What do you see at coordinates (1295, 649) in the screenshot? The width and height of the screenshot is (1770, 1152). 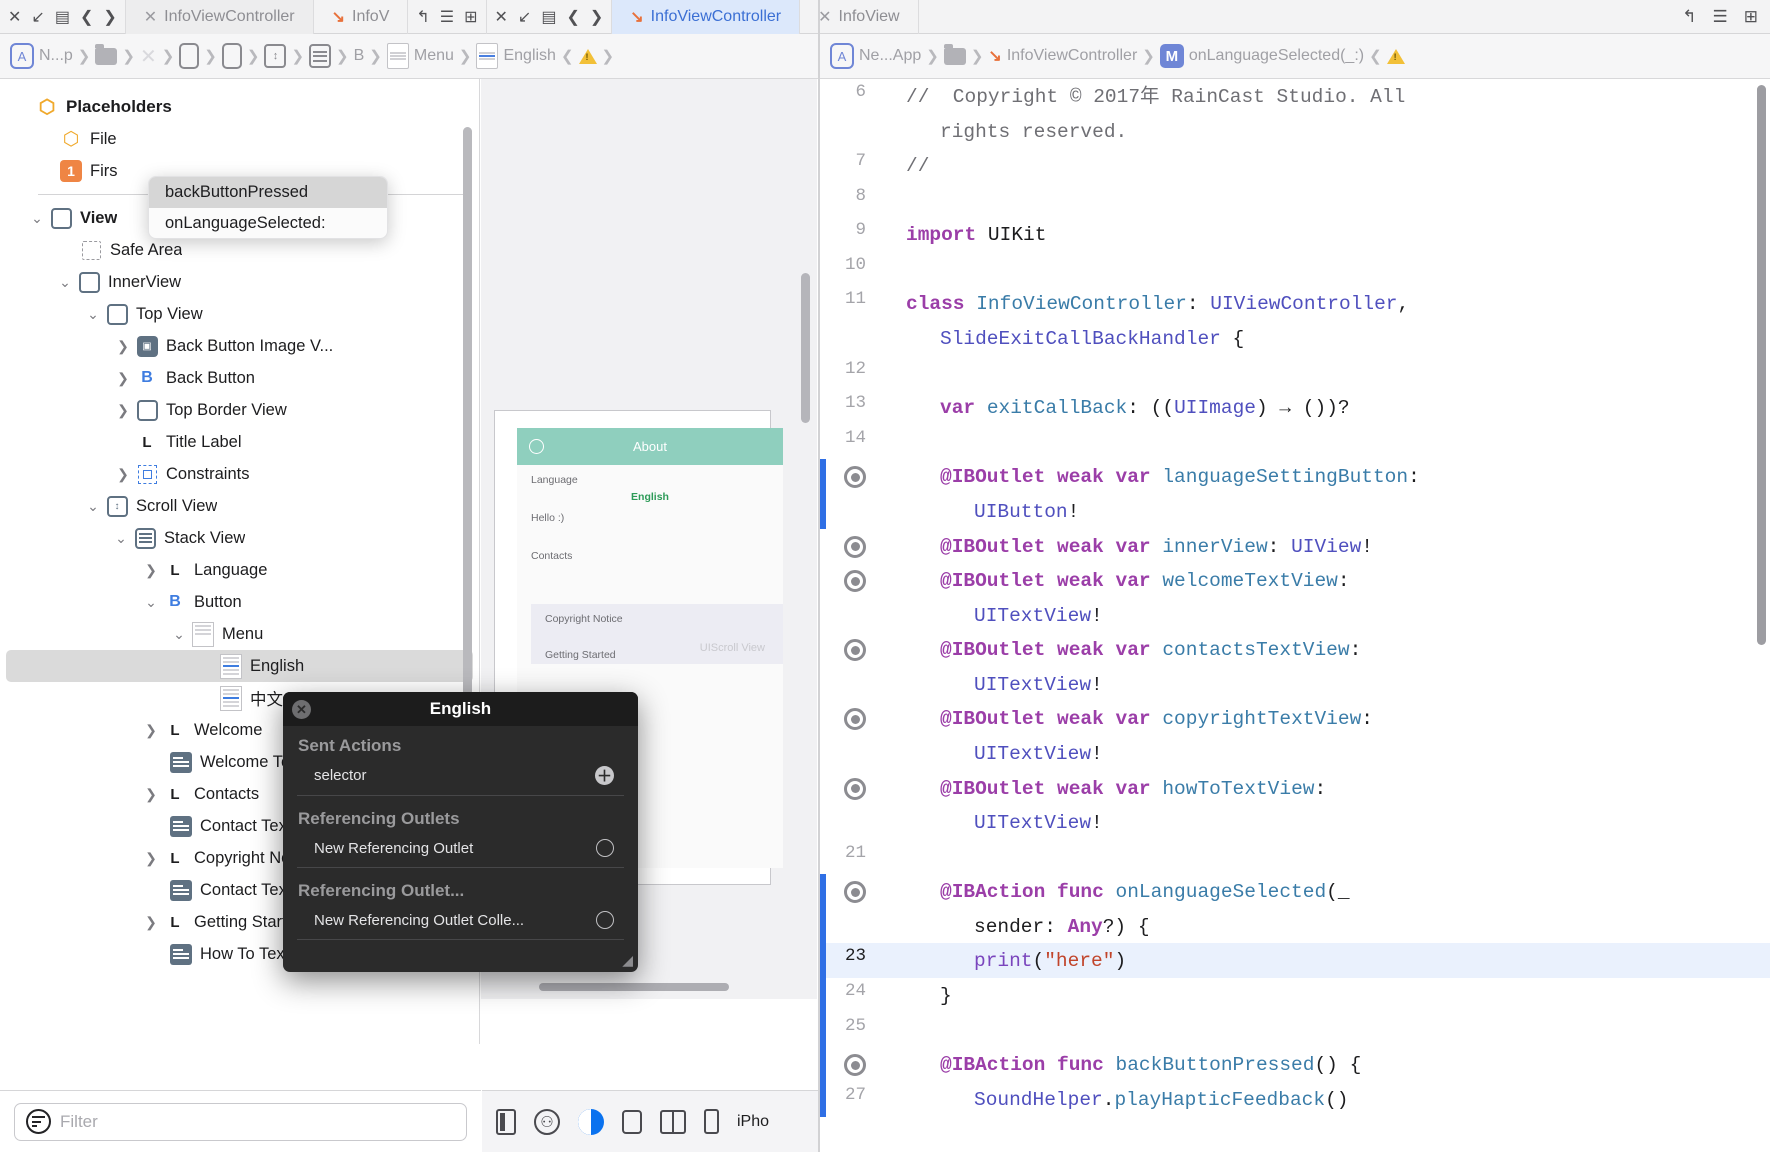 I see `code-line: @IBOutlet weak var contactsTextView:` at bounding box center [1295, 649].